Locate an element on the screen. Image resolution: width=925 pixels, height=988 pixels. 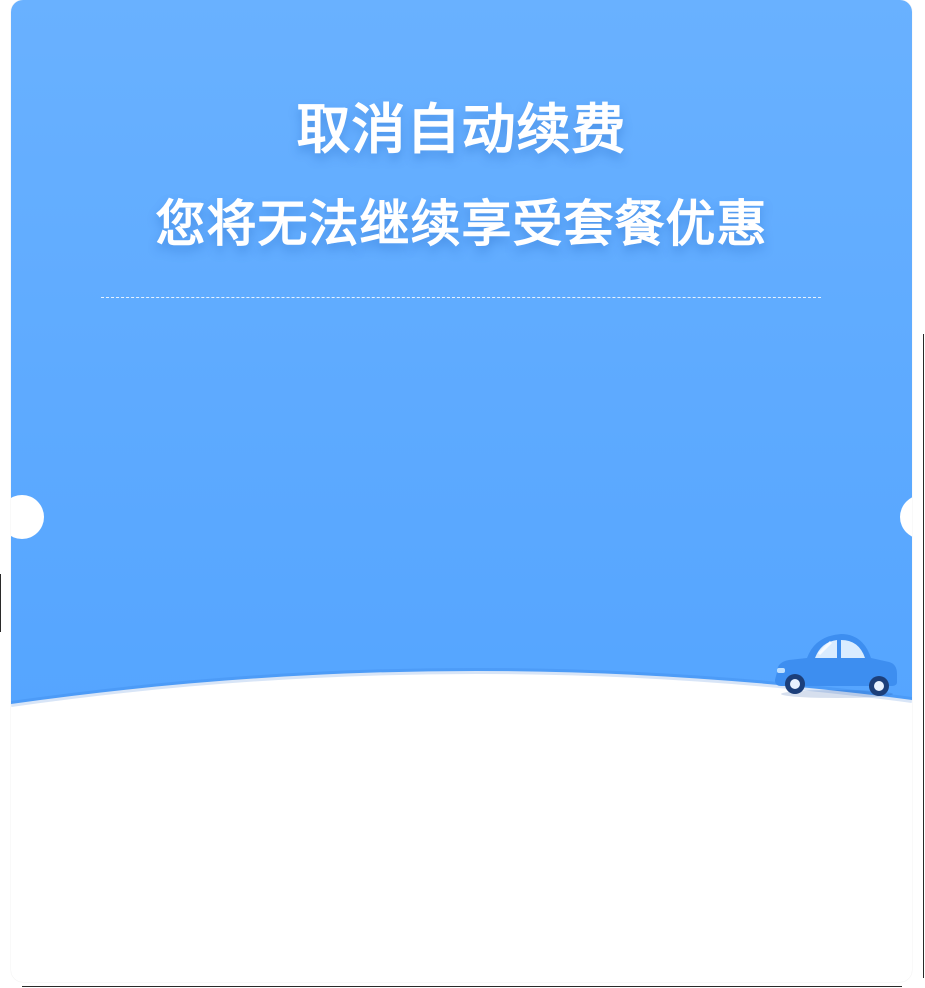
car-icon is located at coordinates (836, 665).